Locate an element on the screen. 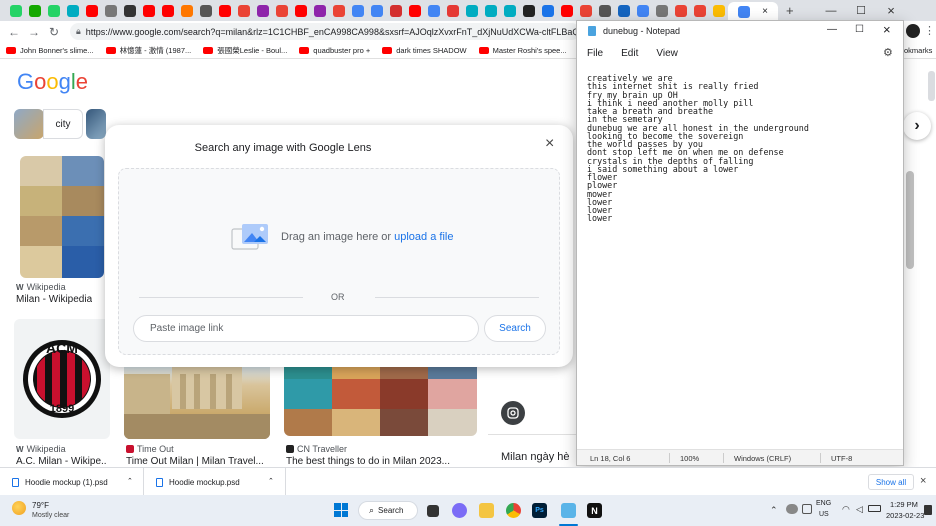 This screenshot has height=526, width=936. close-downloads-icon: × is located at coordinates (923, 481).